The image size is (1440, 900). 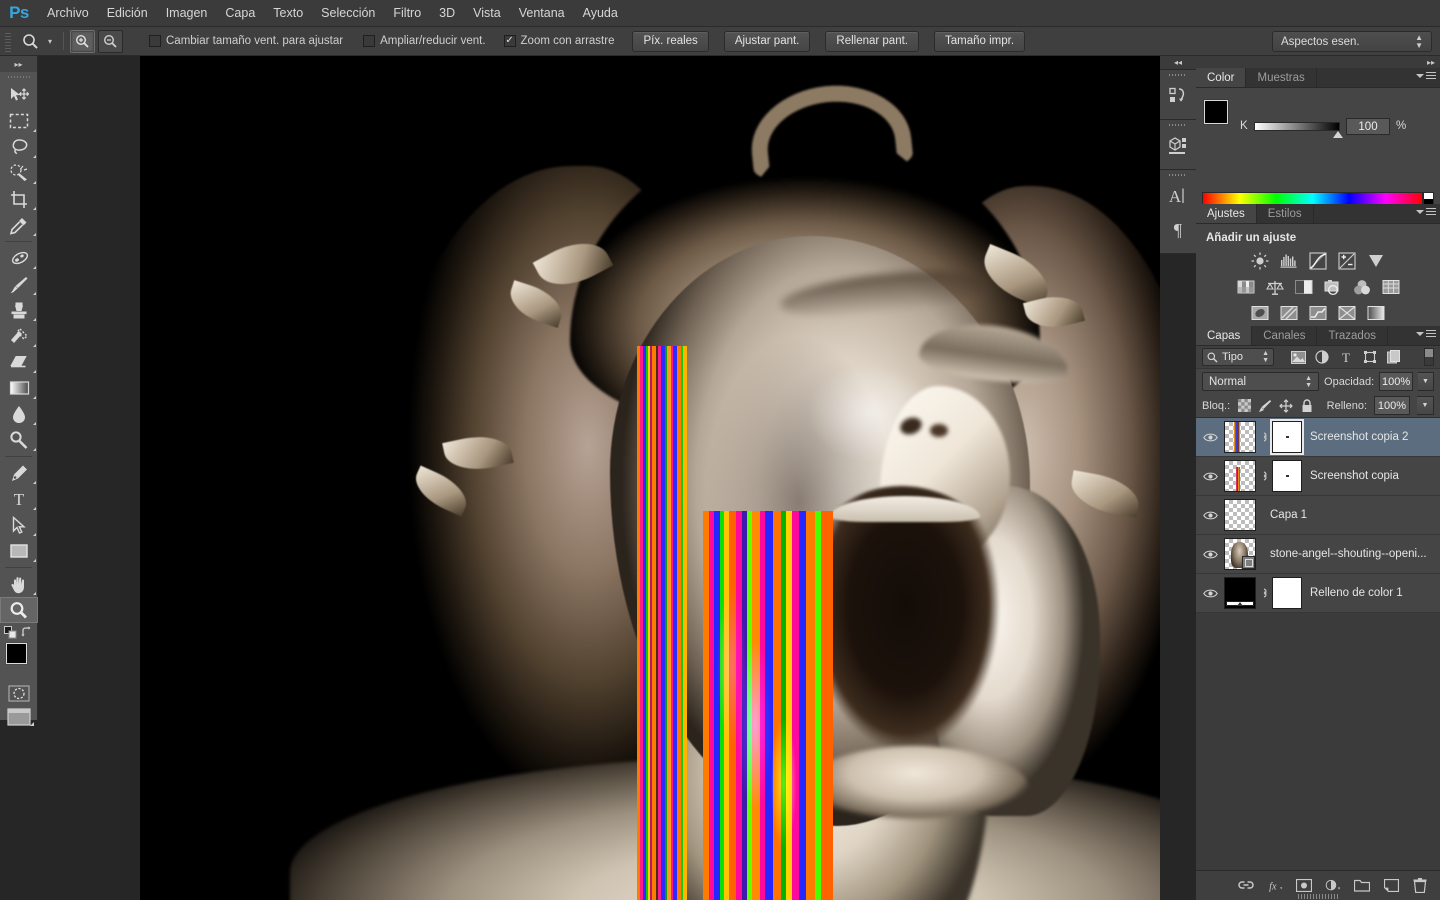 What do you see at coordinates (1226, 213) in the screenshot?
I see `tab-ajustes: Ajustes` at bounding box center [1226, 213].